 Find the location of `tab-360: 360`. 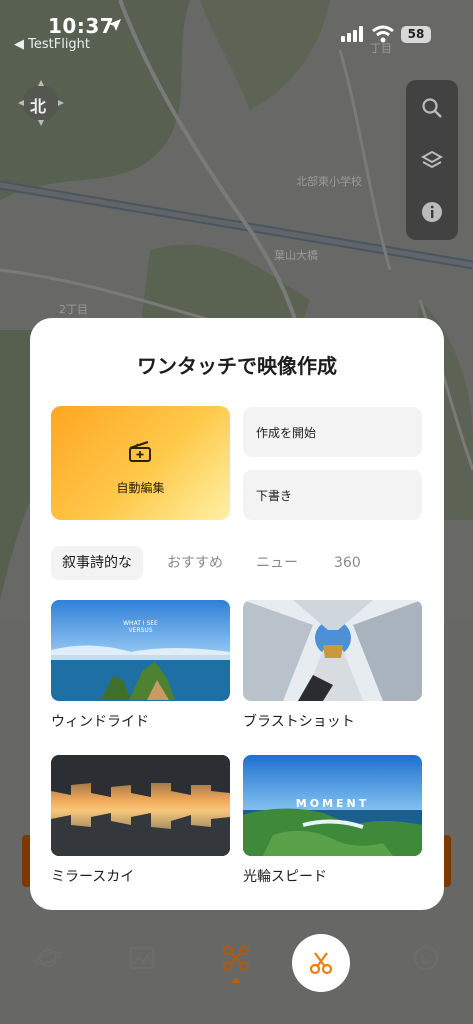

tab-360: 360 is located at coordinates (347, 563).